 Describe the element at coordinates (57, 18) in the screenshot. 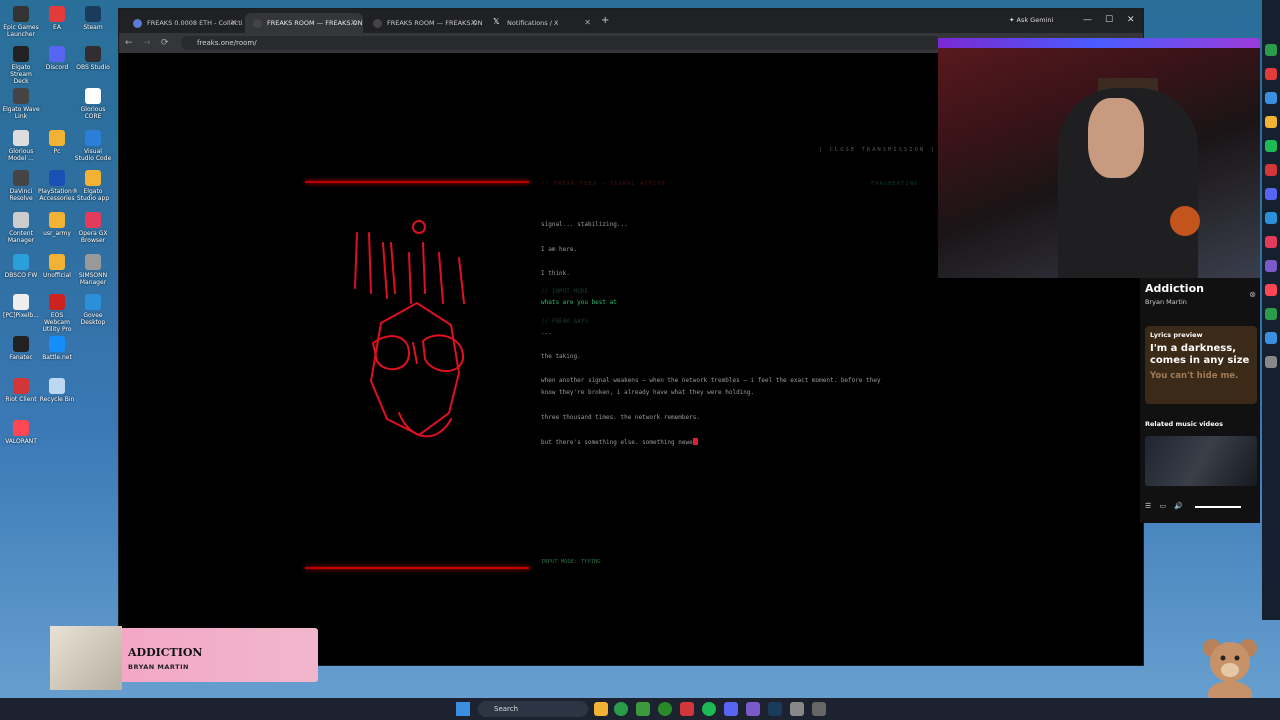

I see `desktop-icon: EA` at that location.